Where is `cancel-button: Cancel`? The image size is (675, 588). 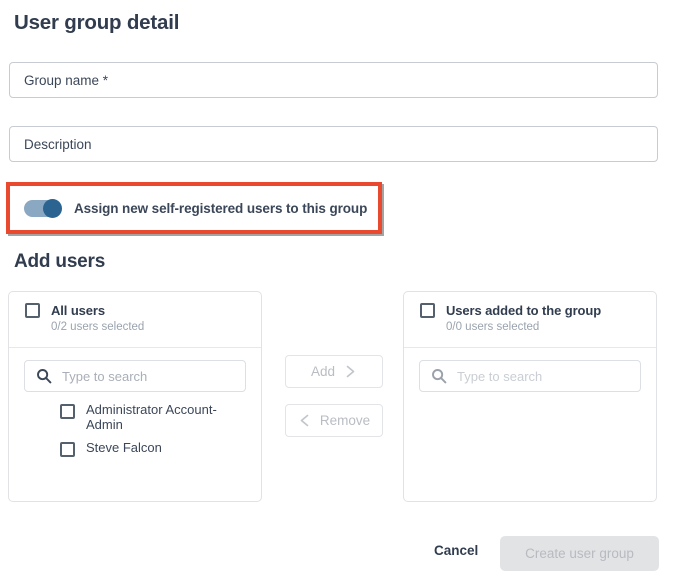
cancel-button: Cancel is located at coordinates (456, 550).